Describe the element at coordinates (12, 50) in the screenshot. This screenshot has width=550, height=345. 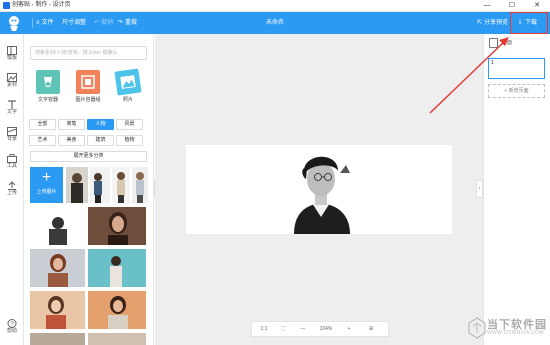
I see `template-icon` at that location.